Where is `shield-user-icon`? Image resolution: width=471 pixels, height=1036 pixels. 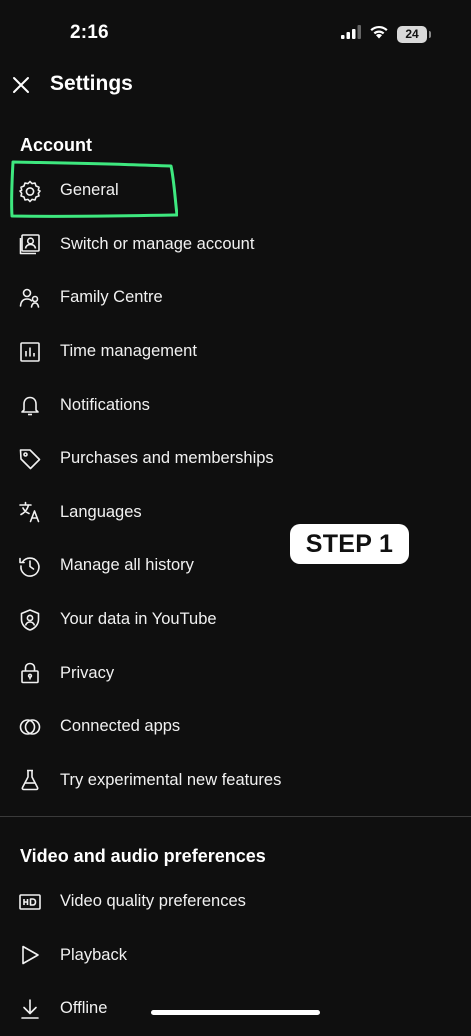 shield-user-icon is located at coordinates (30, 620).